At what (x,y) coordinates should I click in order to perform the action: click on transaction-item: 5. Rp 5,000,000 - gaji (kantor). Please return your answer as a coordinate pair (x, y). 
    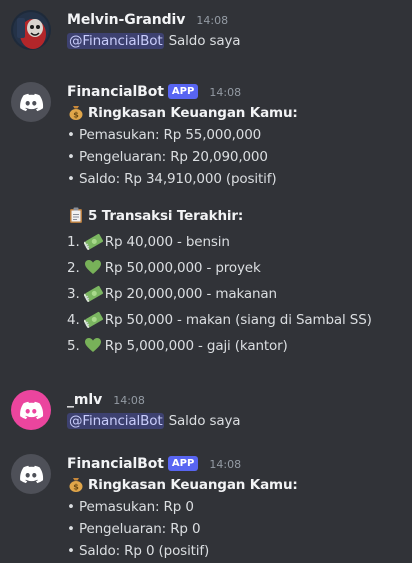
    Looking at the image, I should click on (237, 346).